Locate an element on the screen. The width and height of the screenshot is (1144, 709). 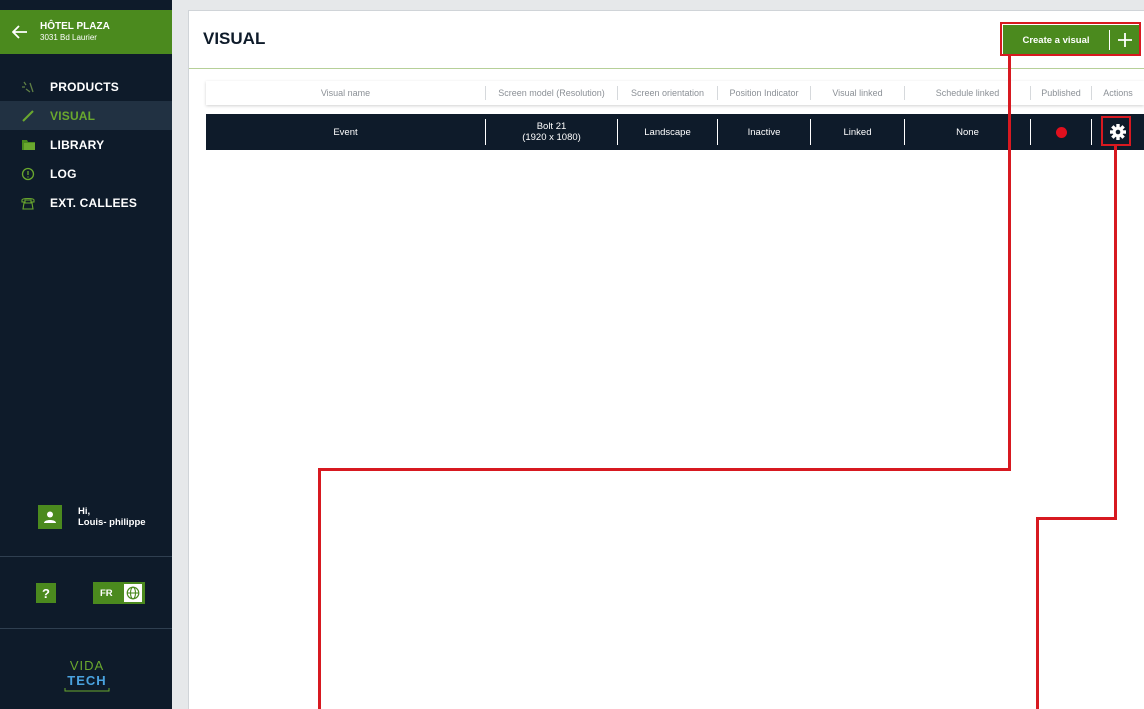
cell-position-indicator: Inactive is located at coordinates (764, 132).